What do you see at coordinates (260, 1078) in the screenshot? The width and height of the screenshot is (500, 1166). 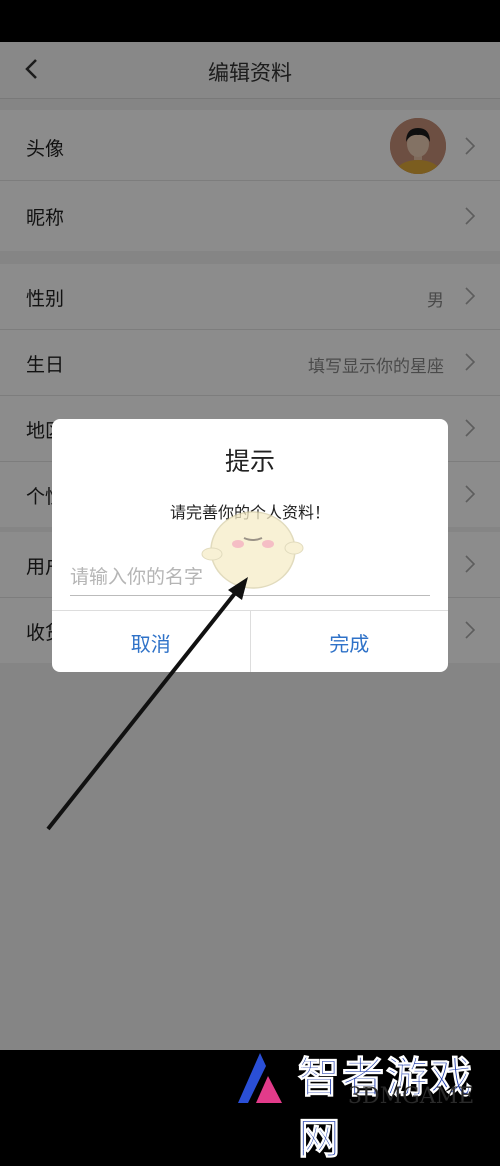 I see `watermark-logo-icon` at bounding box center [260, 1078].